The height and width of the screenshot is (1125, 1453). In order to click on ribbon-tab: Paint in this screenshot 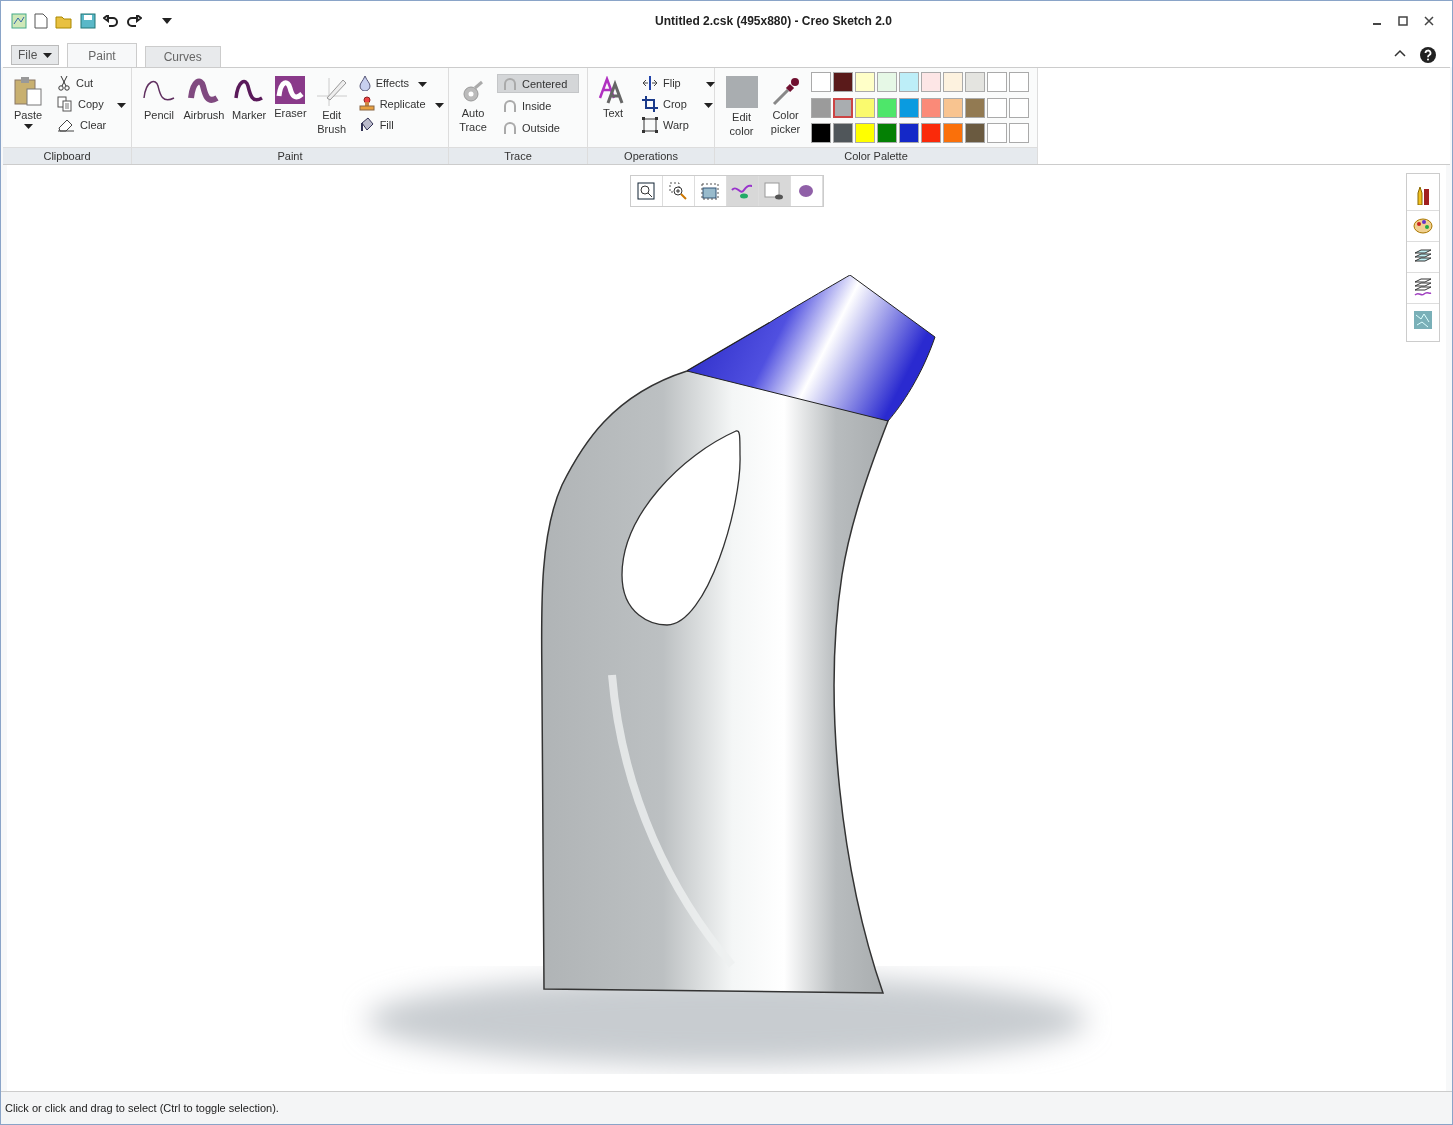, I will do `click(102, 55)`.